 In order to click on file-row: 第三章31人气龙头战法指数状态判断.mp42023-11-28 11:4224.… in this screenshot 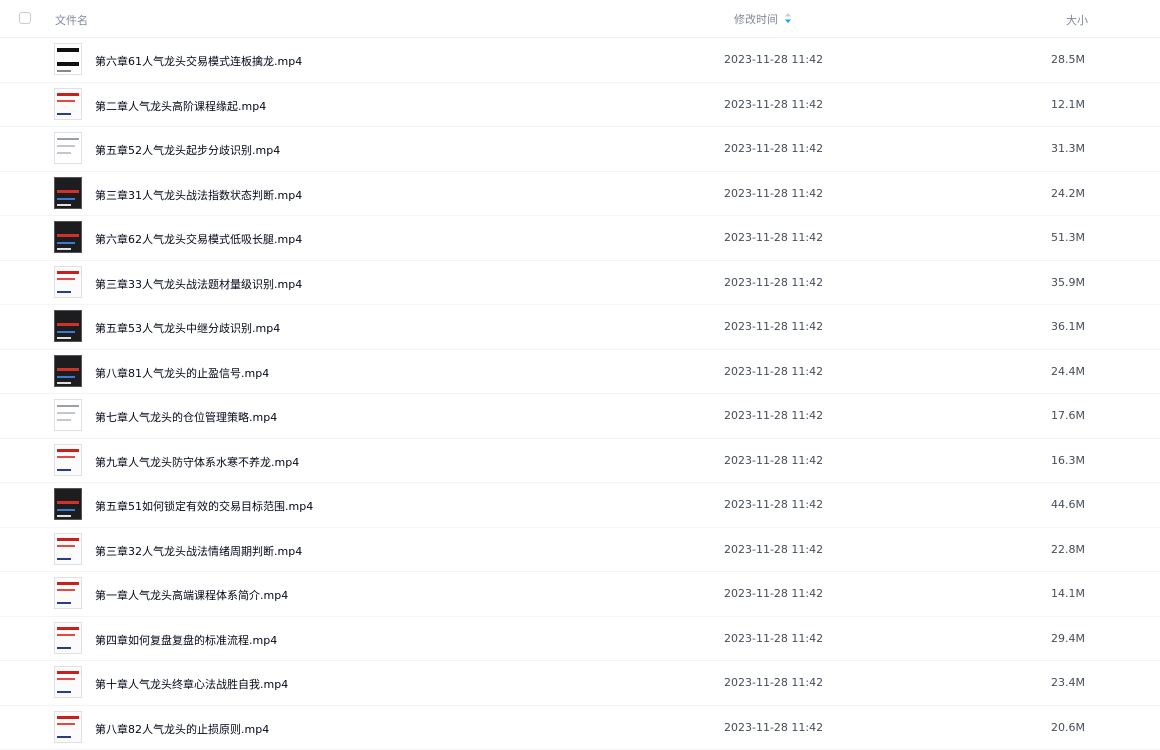, I will do `click(580, 194)`.